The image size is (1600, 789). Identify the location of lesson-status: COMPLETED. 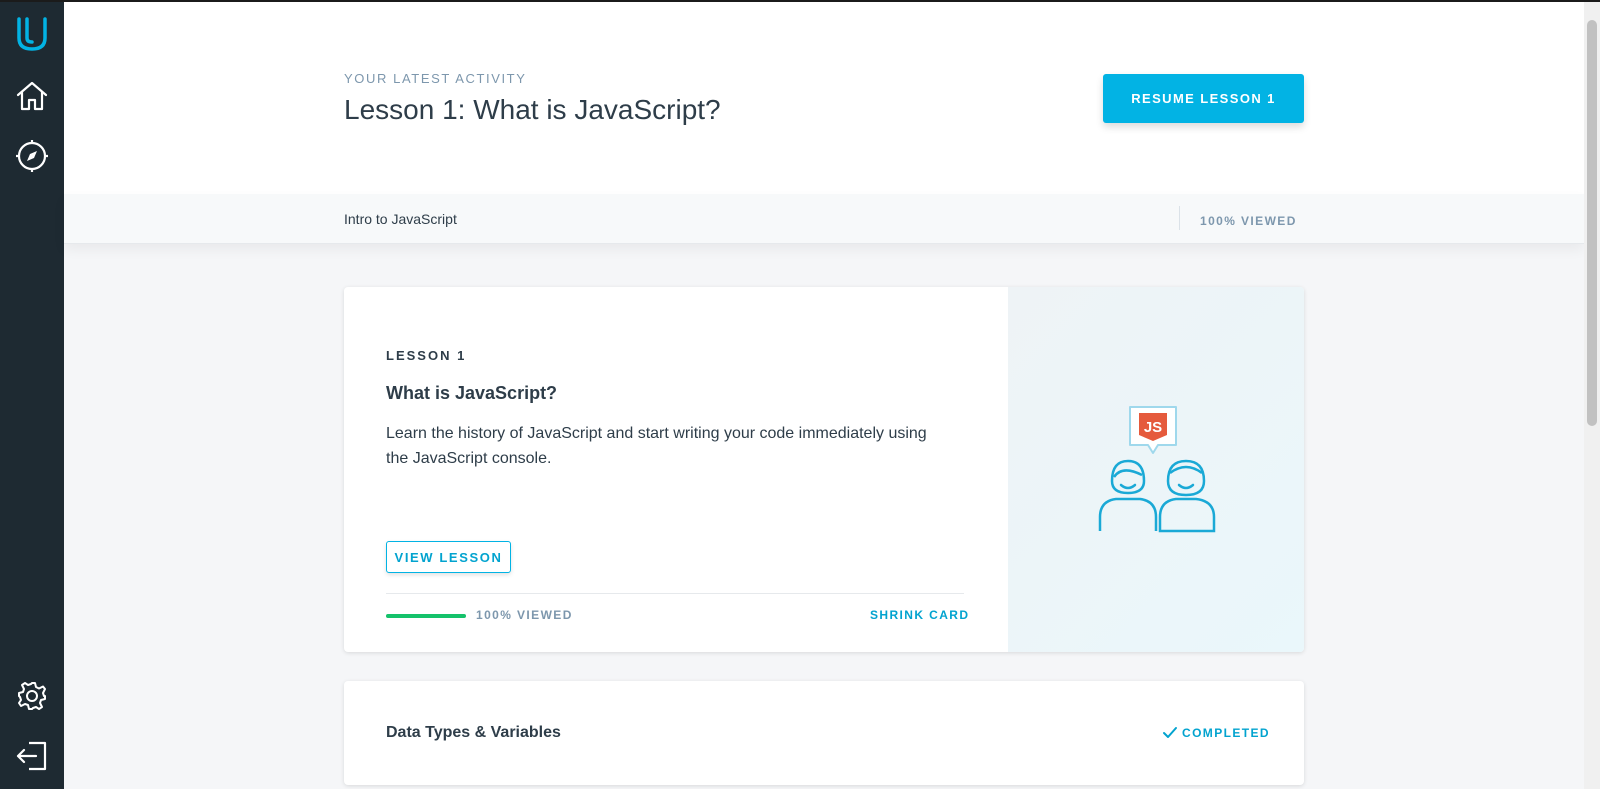
(1216, 733).